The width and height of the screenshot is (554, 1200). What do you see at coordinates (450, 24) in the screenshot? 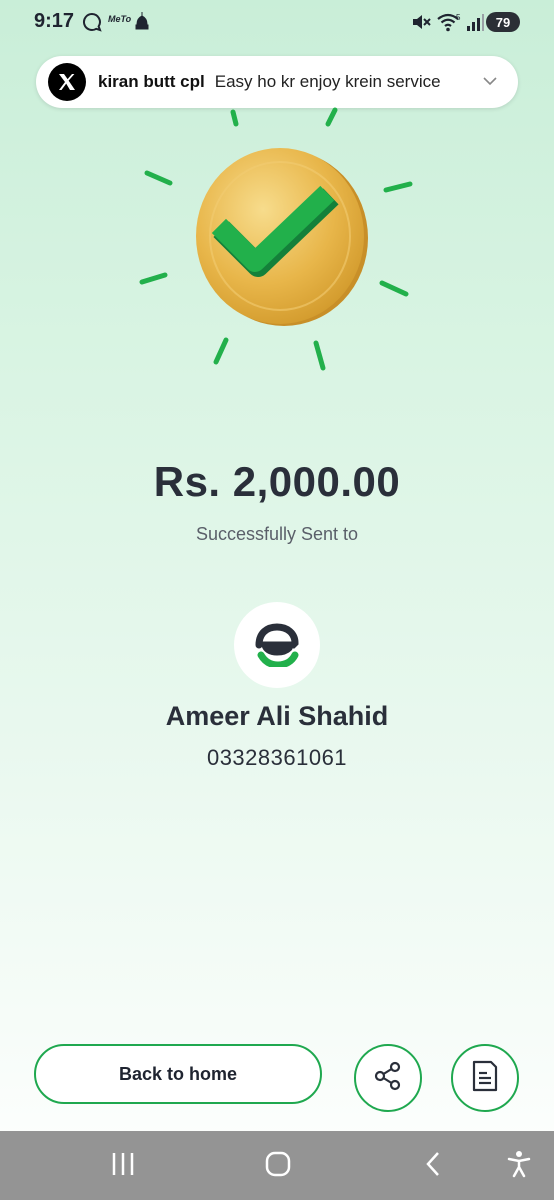
I see `wifi-icon: 5` at bounding box center [450, 24].